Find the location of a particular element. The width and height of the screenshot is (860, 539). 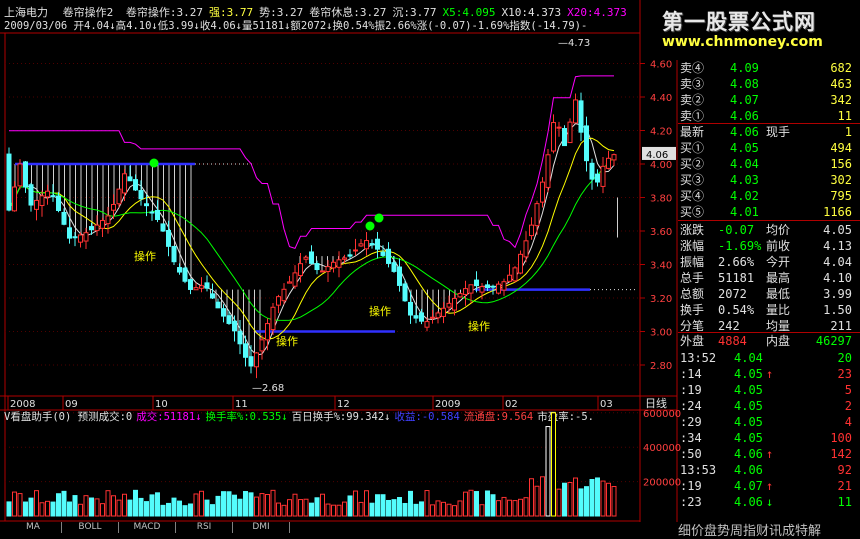

stat-label: 最高 is located at coordinates (778, 278).